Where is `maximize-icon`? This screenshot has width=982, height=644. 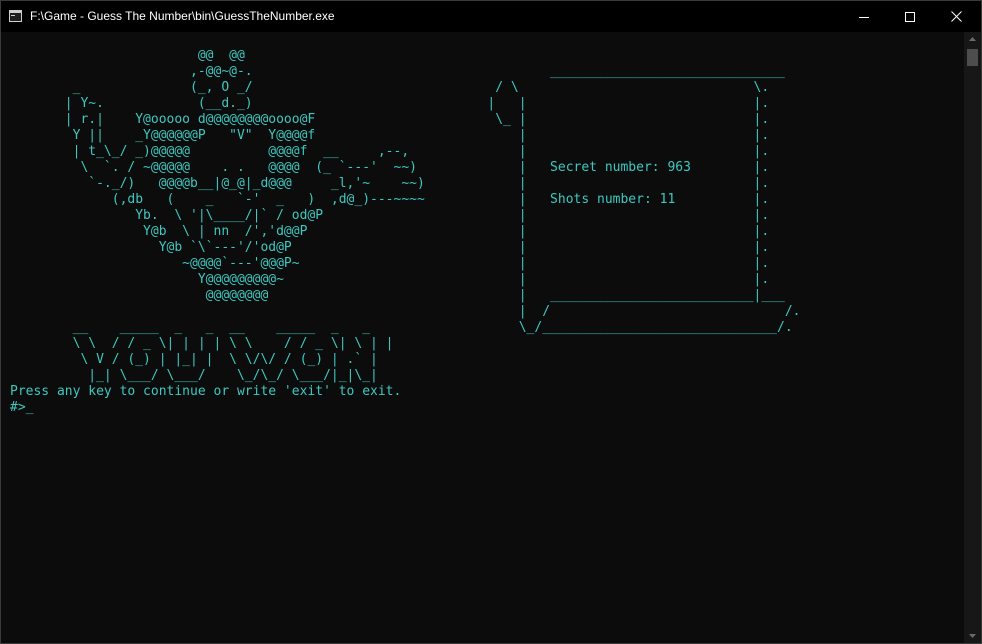
maximize-icon is located at coordinates (910, 16).